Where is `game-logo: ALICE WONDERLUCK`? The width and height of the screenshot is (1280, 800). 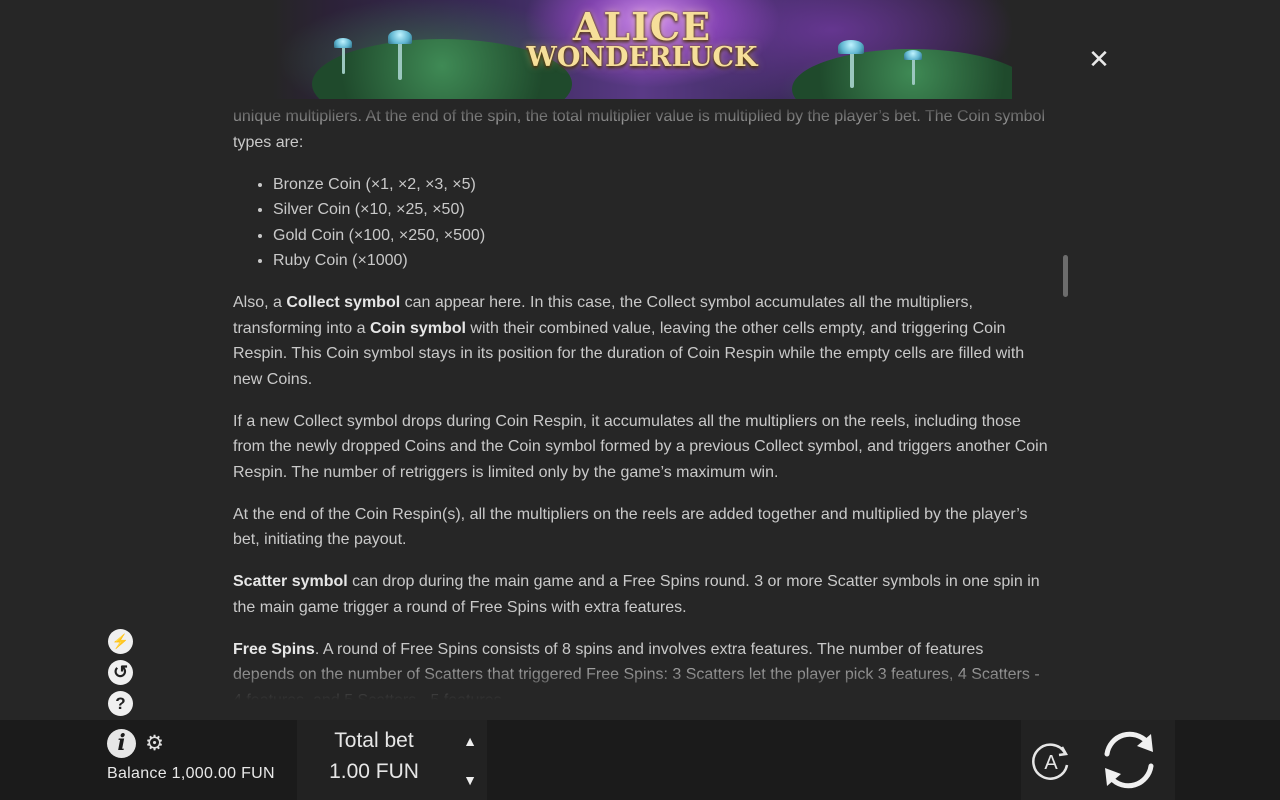
game-logo: ALICE WONDERLUCK is located at coordinates (642, 38).